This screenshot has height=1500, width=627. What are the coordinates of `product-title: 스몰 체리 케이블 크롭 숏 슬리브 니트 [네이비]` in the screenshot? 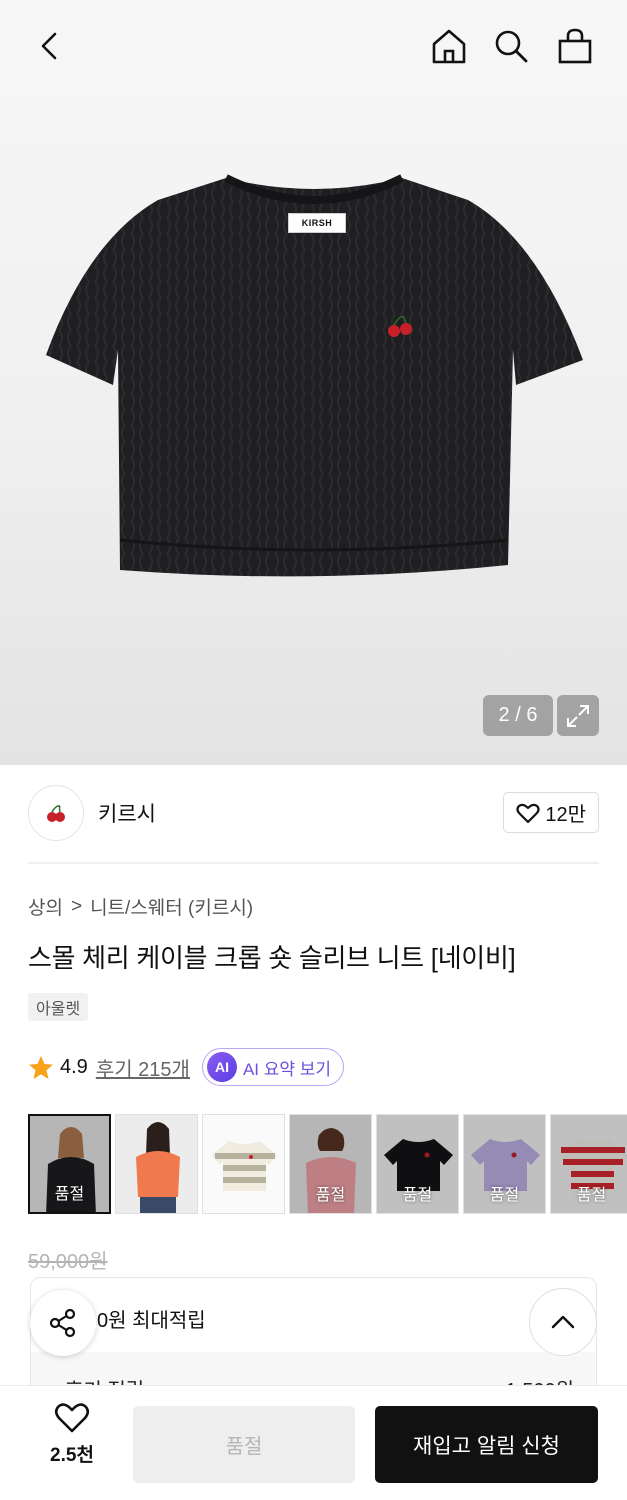 It's located at (272, 958).